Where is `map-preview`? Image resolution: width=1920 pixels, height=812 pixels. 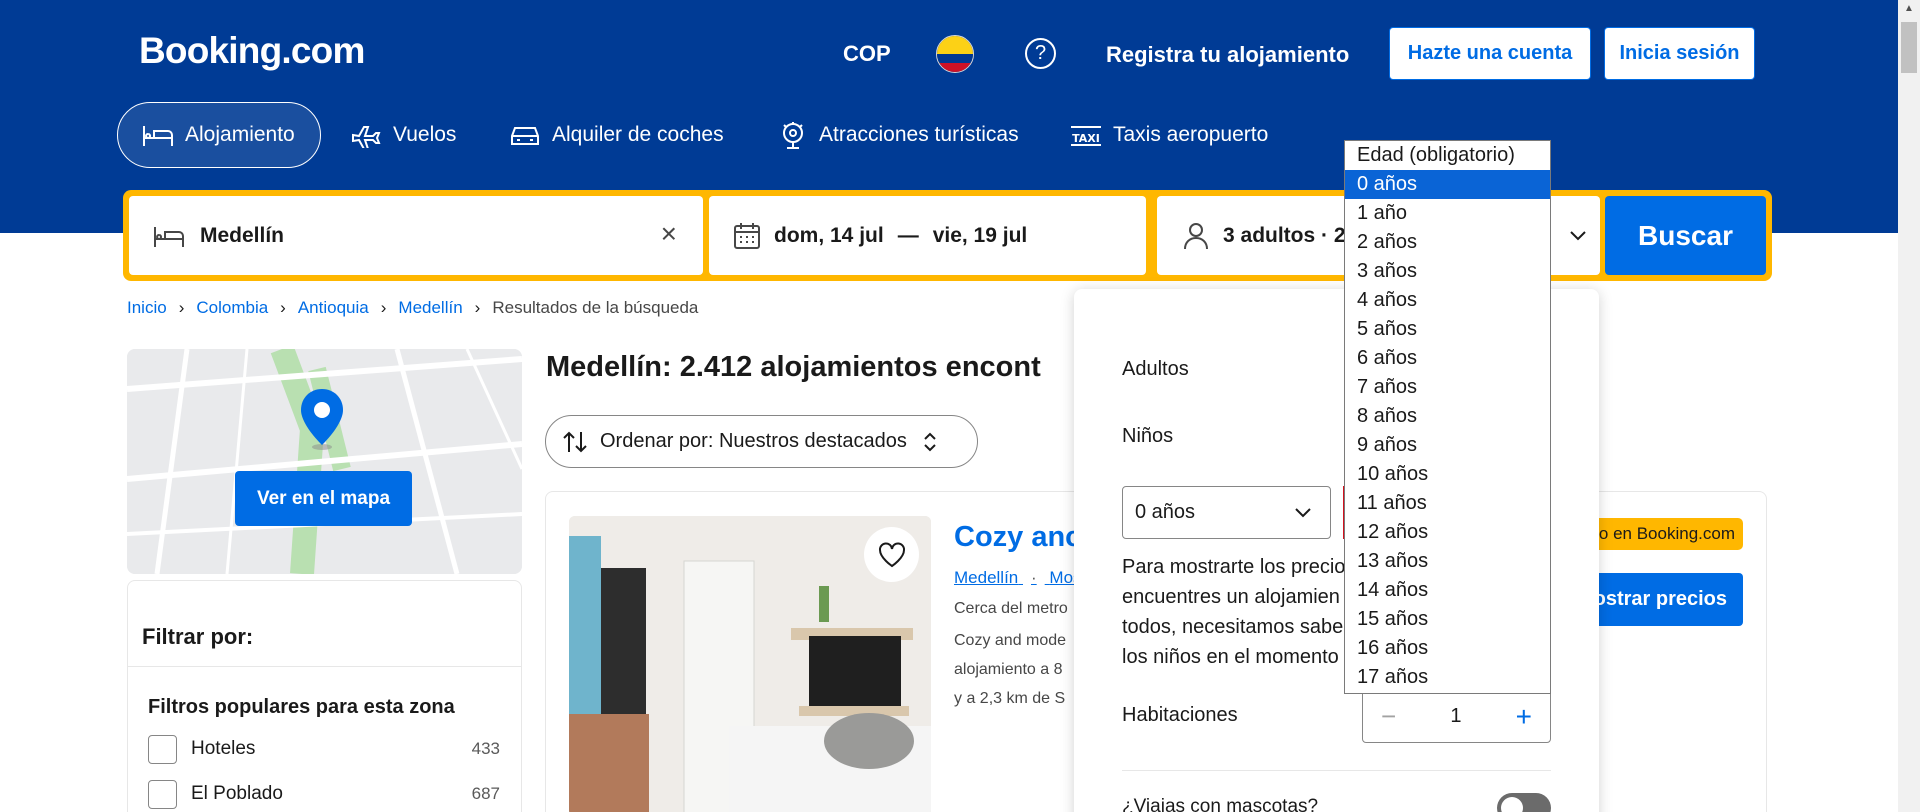 map-preview is located at coordinates (324, 461).